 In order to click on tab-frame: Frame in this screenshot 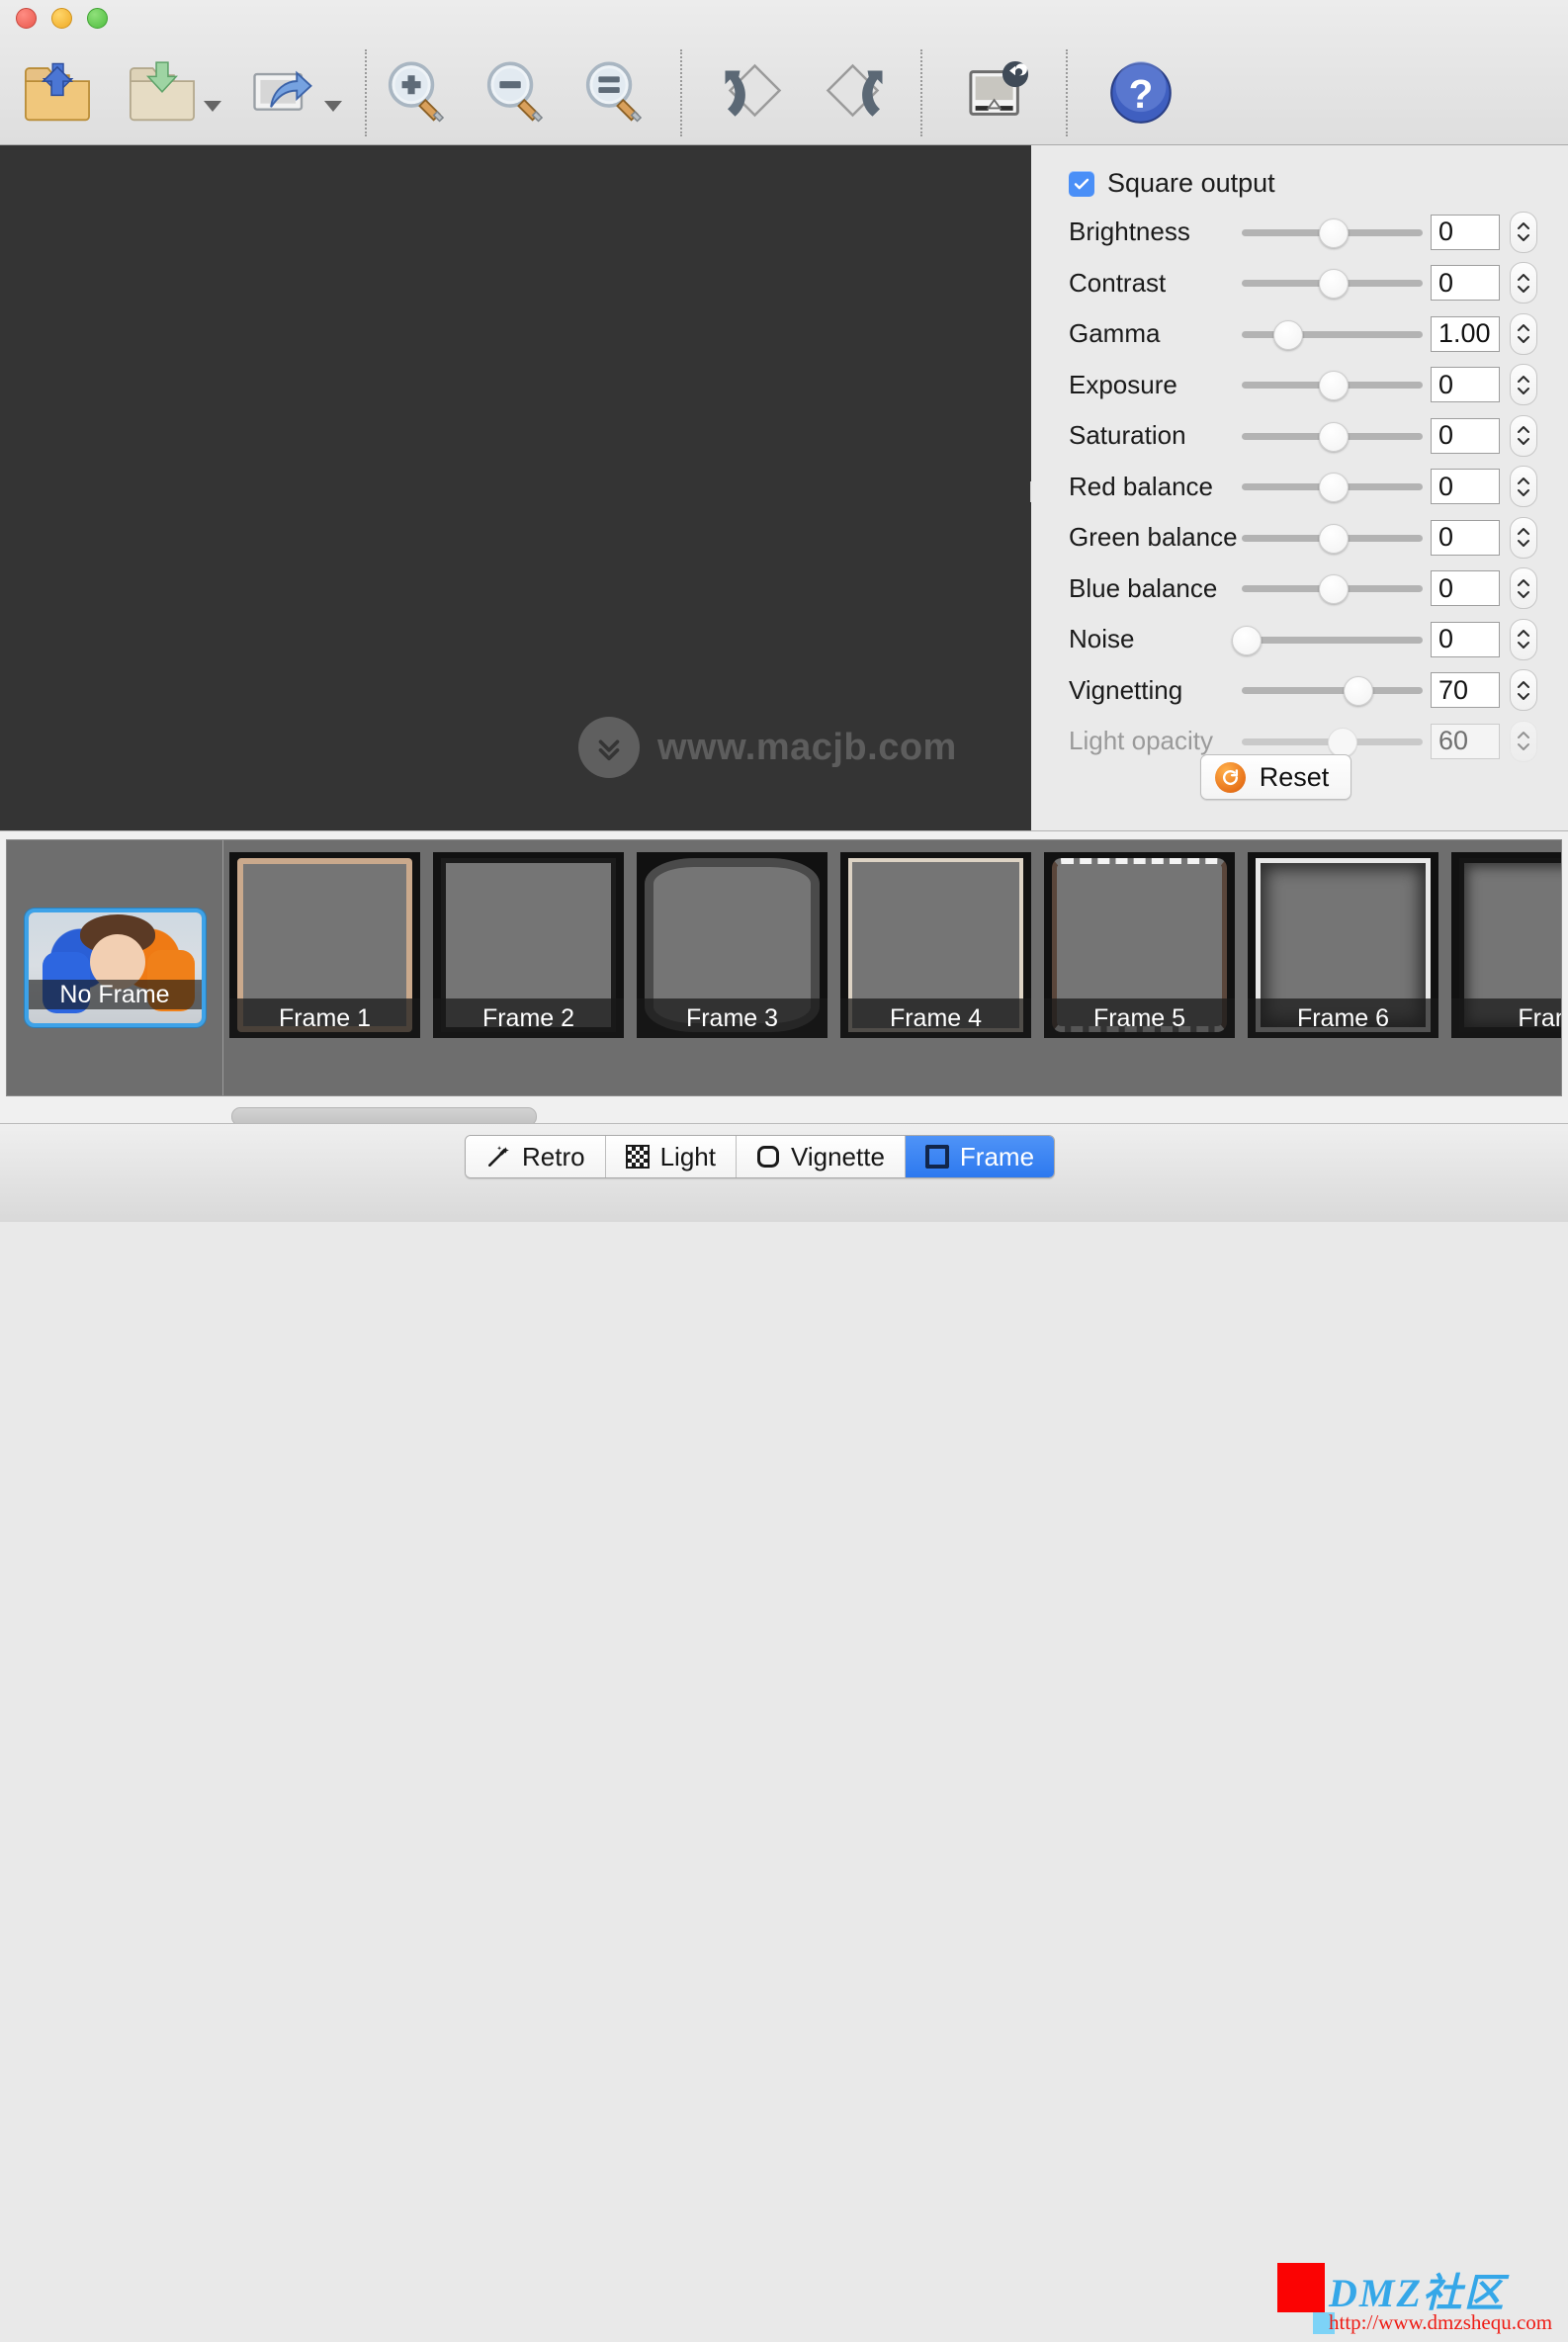, I will do `click(980, 1156)`.